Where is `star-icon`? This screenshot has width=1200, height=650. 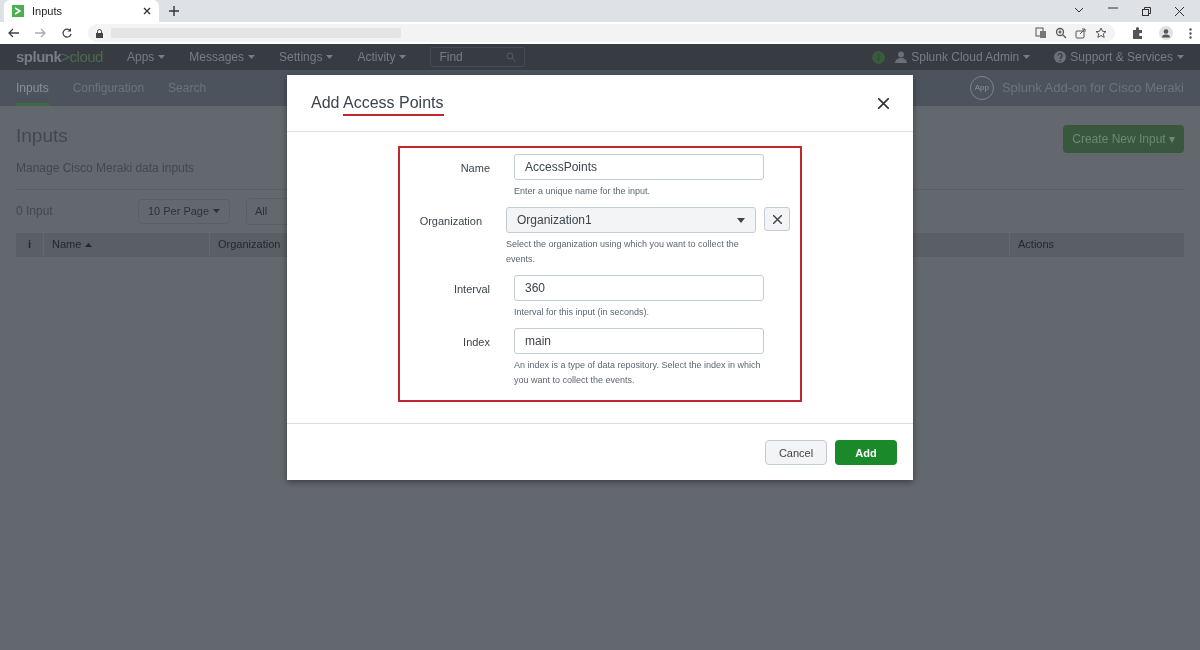 star-icon is located at coordinates (1101, 33).